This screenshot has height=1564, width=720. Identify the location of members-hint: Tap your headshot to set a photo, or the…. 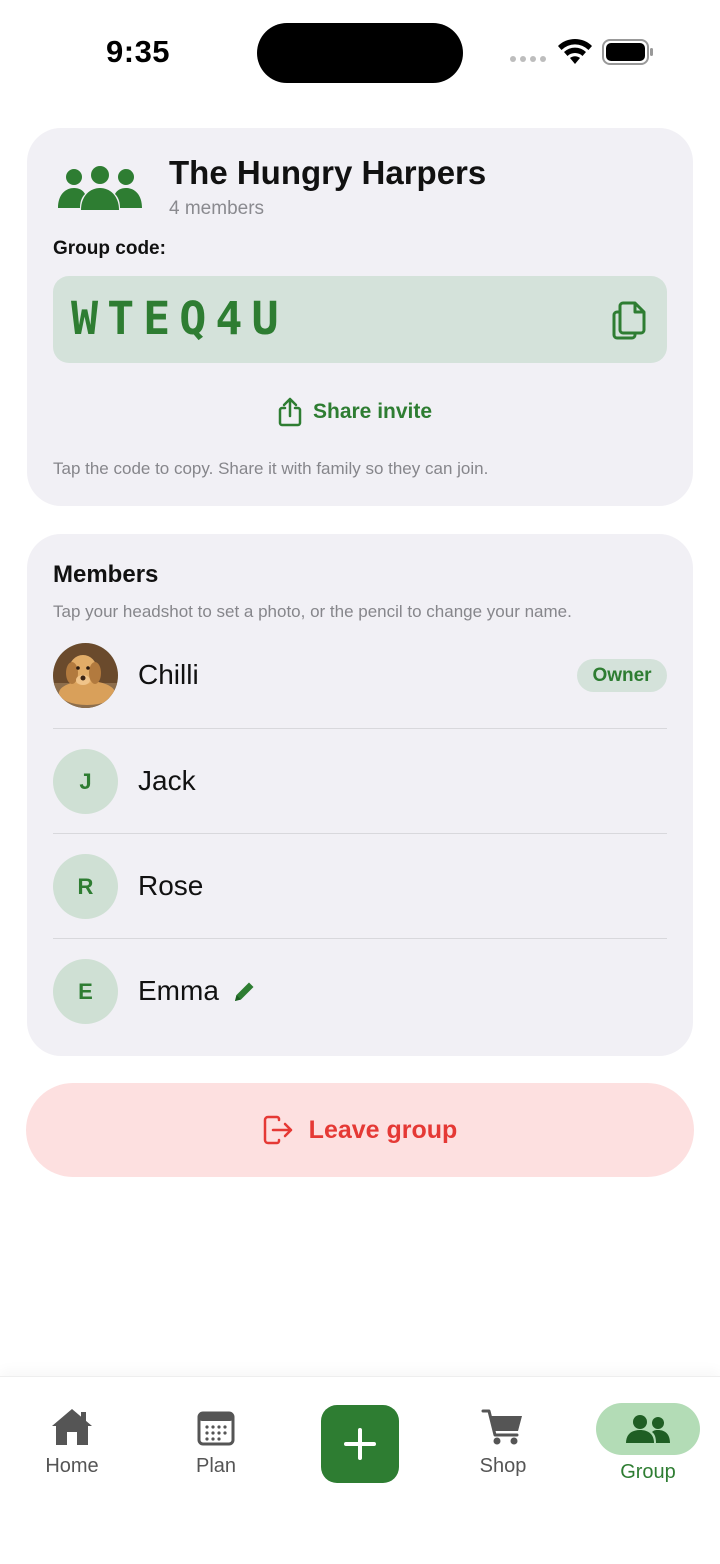
(312, 611).